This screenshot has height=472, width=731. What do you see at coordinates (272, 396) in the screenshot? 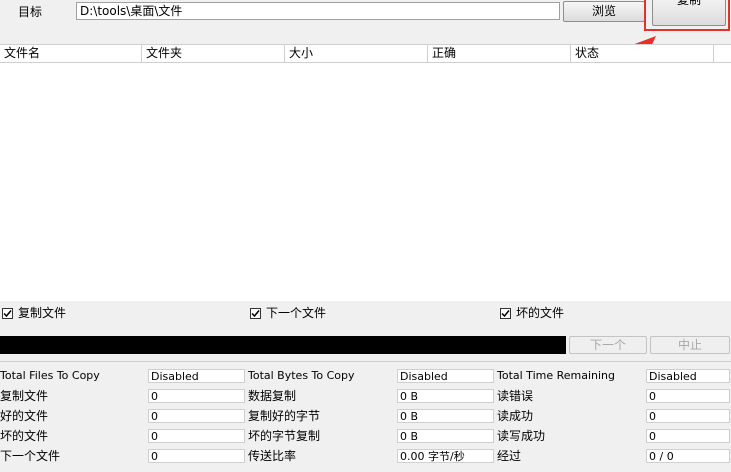
I see `stat-label-data-copied: 数据复制` at bounding box center [272, 396].